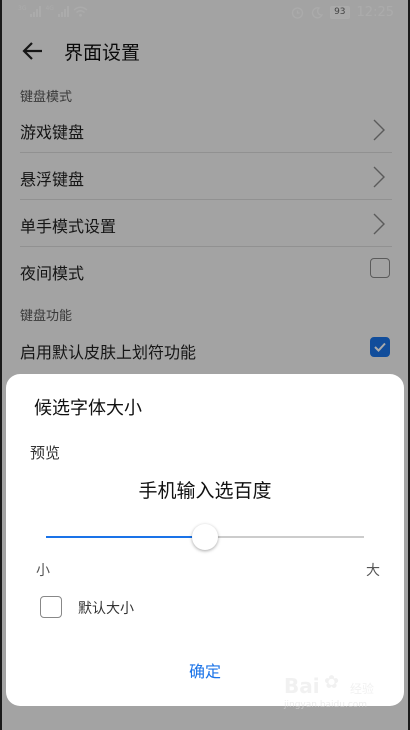 This screenshot has width=410, height=730. Describe the element at coordinates (326, 705) in the screenshot. I see `watermark-url: jingyan.baidu.com` at that location.